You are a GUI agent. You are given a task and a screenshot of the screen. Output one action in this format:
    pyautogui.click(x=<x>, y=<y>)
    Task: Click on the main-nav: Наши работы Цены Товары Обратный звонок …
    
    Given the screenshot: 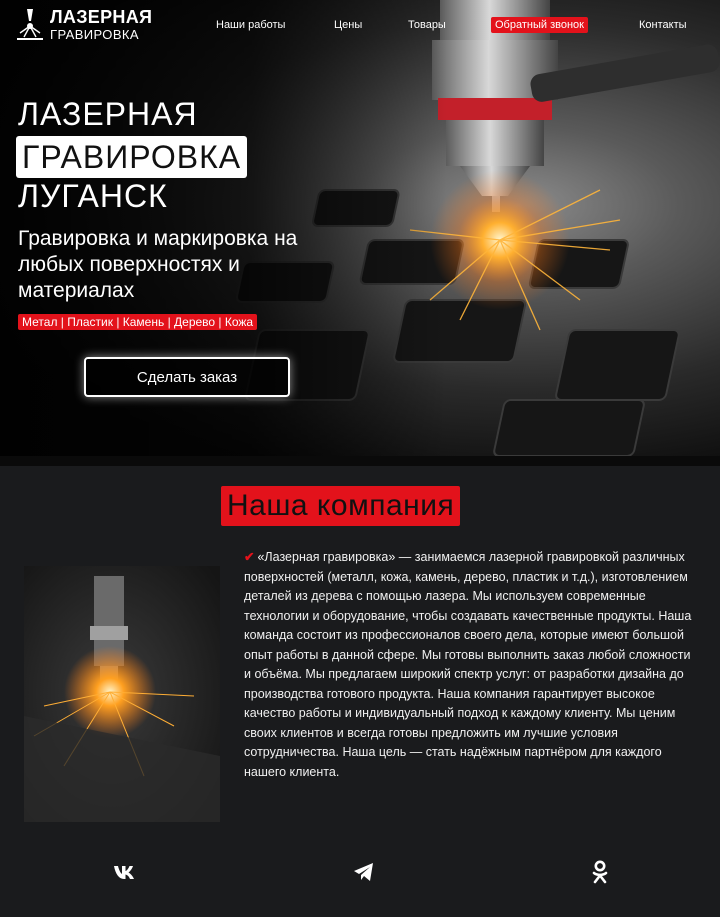 What is the action you would take?
    pyautogui.click(x=360, y=26)
    